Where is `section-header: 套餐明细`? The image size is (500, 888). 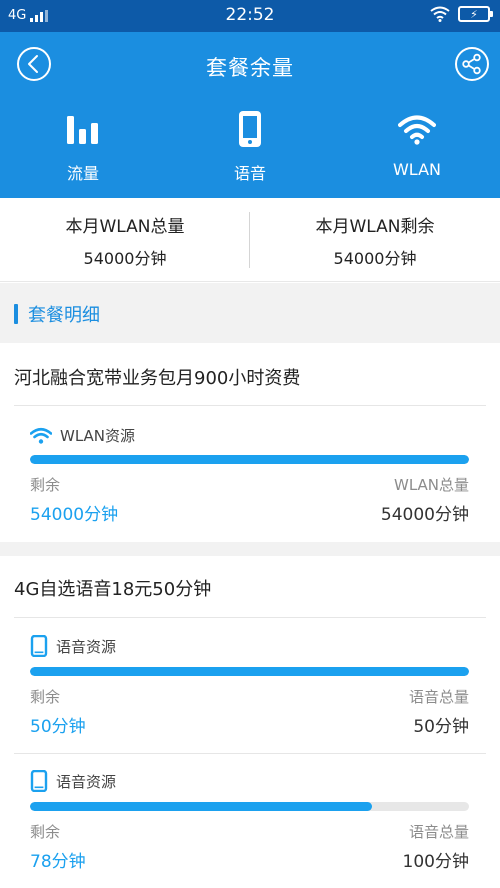 section-header: 套餐明细 is located at coordinates (250, 313).